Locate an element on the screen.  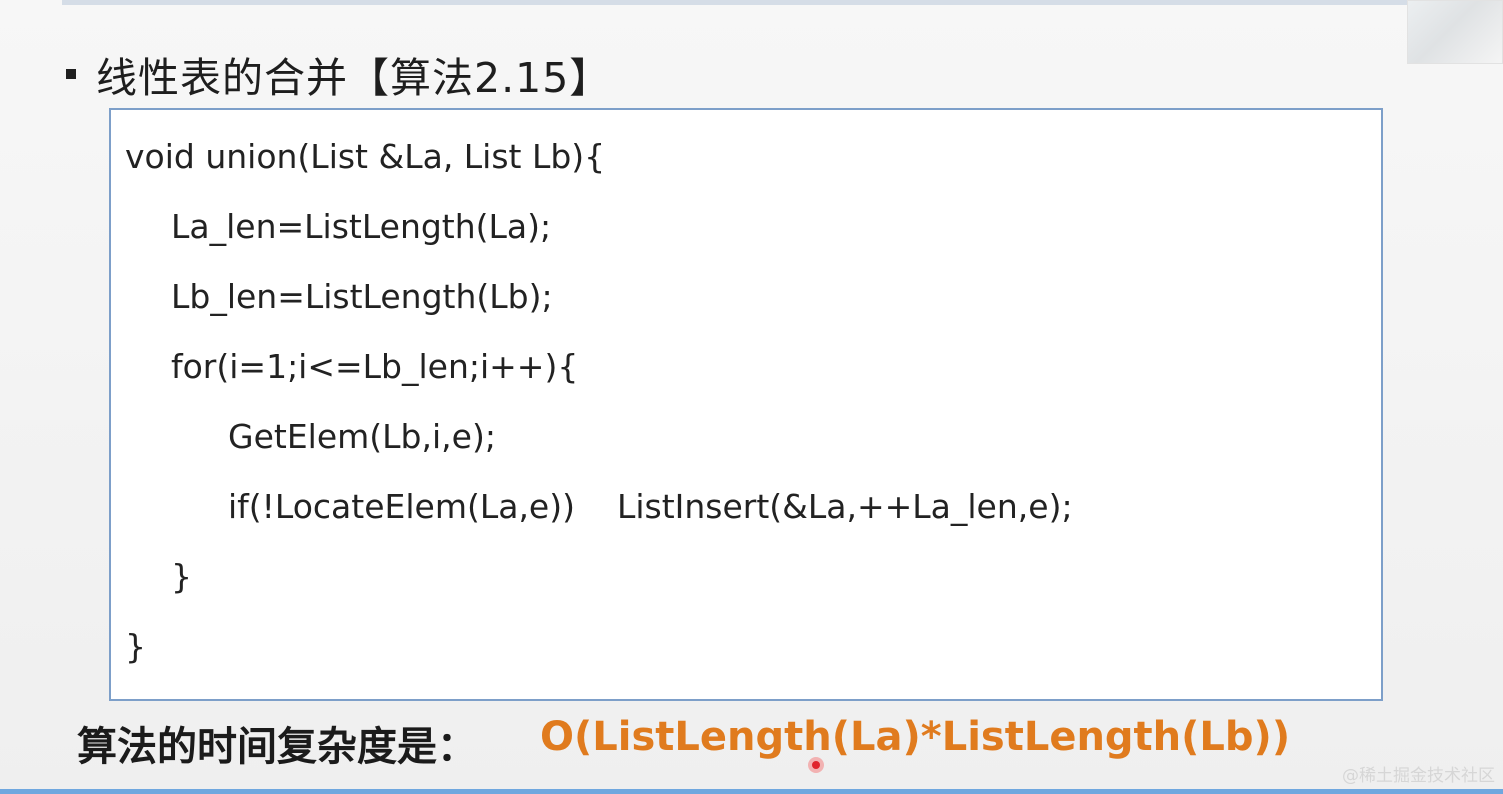
code-line-5: GetElem(Lb,i,e); is located at coordinates (362, 436).